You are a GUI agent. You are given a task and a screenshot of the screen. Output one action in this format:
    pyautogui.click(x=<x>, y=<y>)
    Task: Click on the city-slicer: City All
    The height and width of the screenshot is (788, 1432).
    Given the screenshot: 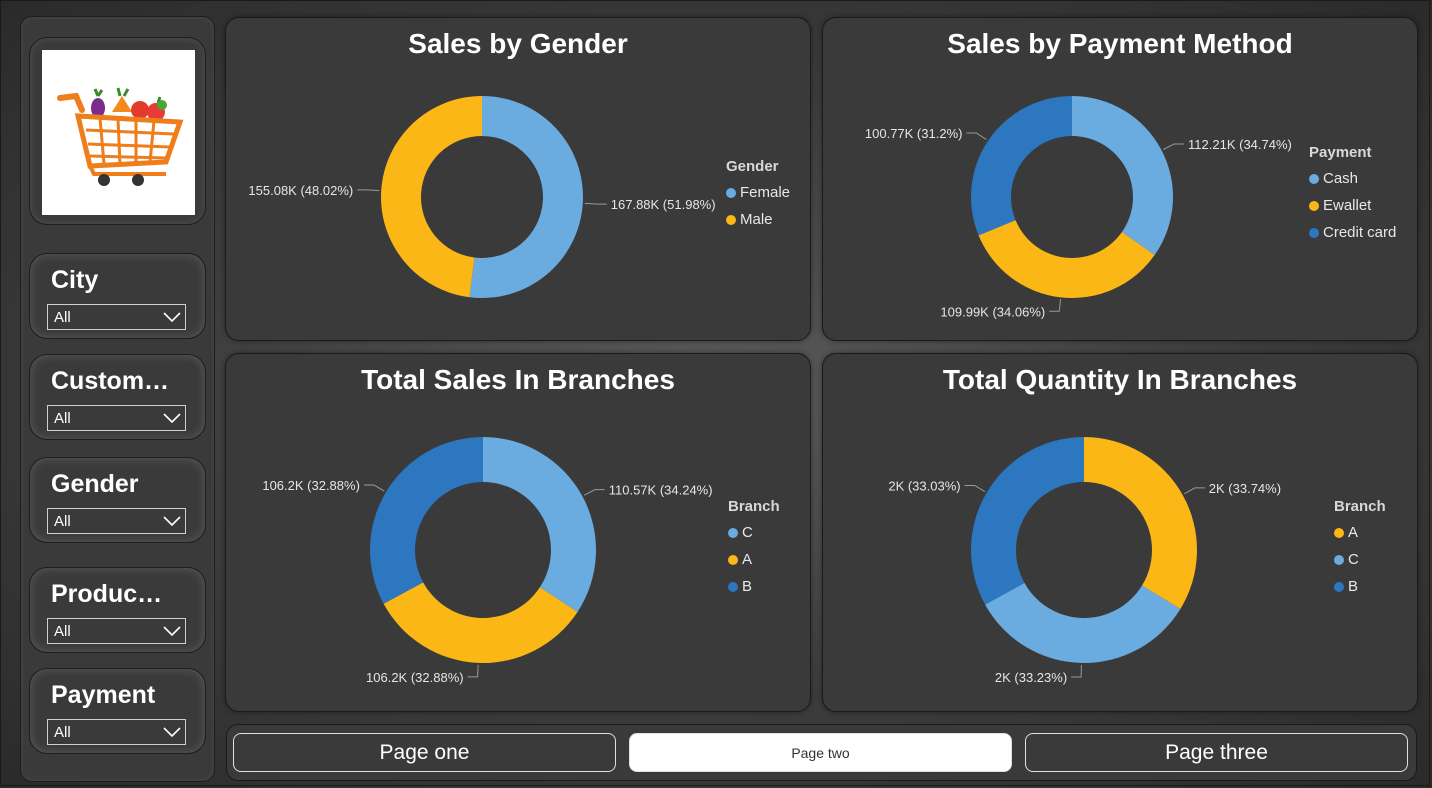 What is the action you would take?
    pyautogui.click(x=117, y=296)
    